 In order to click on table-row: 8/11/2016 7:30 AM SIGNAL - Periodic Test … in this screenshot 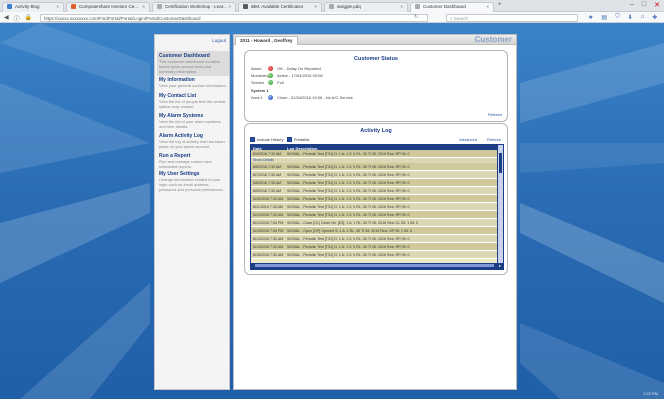, I will do `click(374, 207)`.